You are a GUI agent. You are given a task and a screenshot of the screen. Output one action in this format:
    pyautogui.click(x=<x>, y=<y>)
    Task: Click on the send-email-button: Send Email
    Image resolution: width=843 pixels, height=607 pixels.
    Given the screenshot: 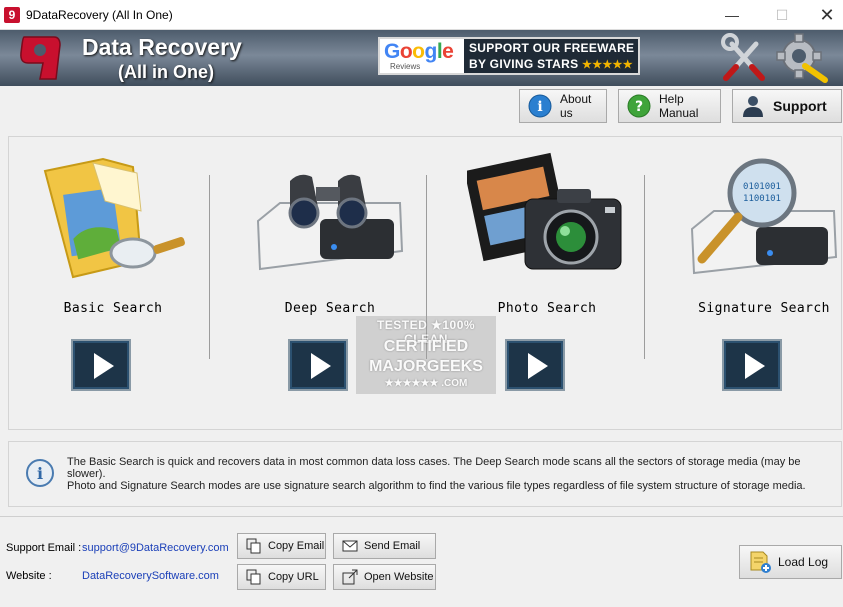 What is the action you would take?
    pyautogui.click(x=384, y=546)
    